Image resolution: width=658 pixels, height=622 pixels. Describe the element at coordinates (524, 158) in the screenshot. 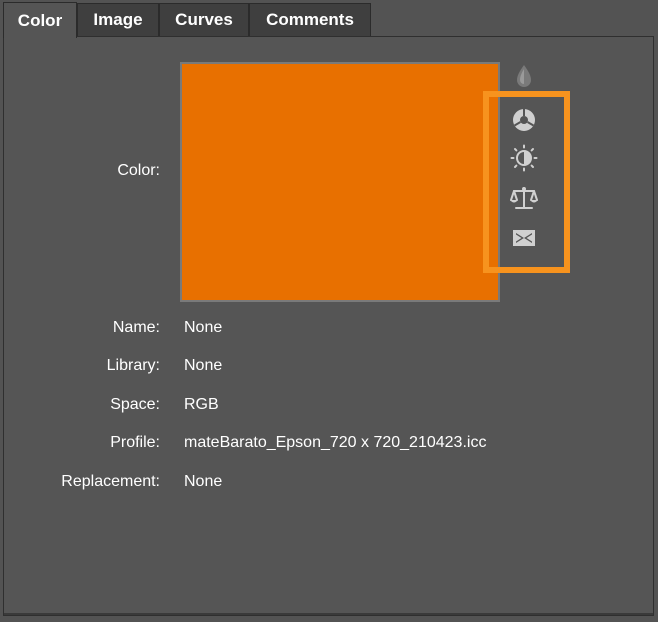

I see `brightness-contrast-icon` at that location.